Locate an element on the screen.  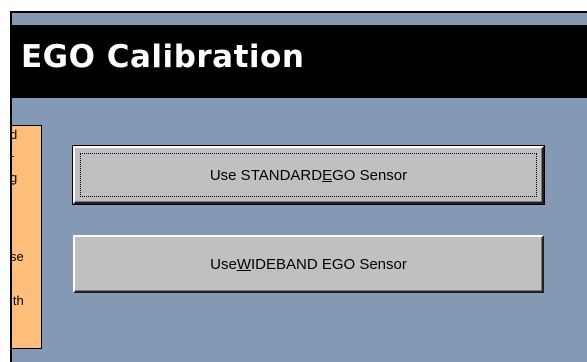
side-panel-text: ith is located at coordinates (18, 300).